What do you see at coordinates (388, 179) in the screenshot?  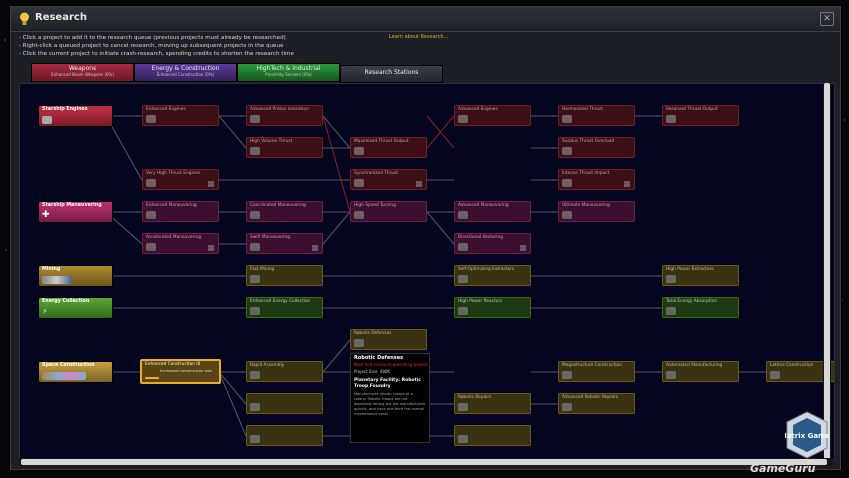 I see `research-node: Synchronized Thrust` at bounding box center [388, 179].